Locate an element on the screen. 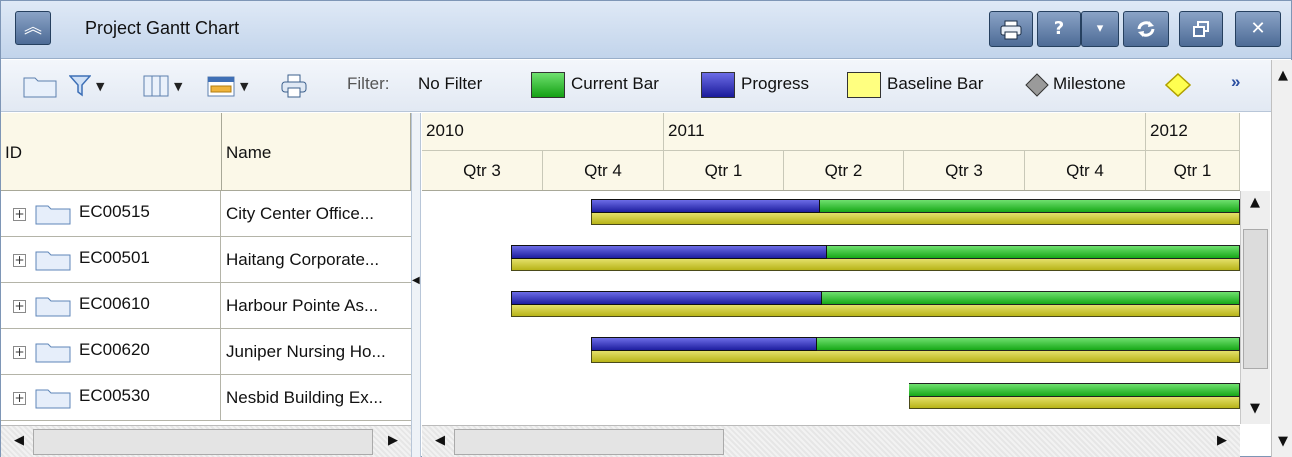 Image resolution: width=1292 pixels, height=457 pixels. legend-current-bar: Current Bar is located at coordinates (615, 83).